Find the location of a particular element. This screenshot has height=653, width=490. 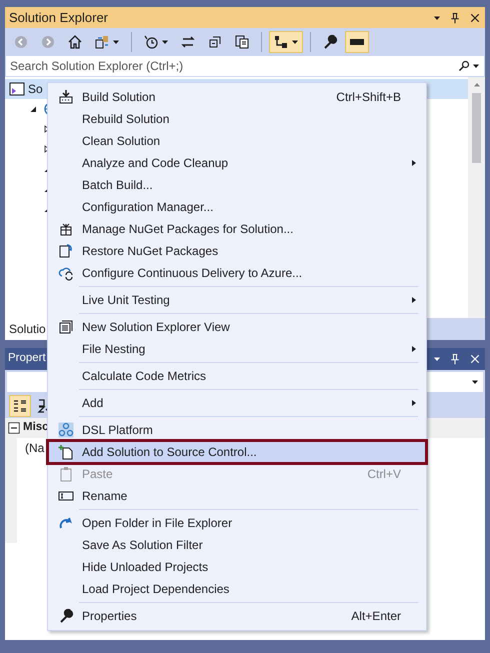

property-name: (Na is located at coordinates (34, 448).